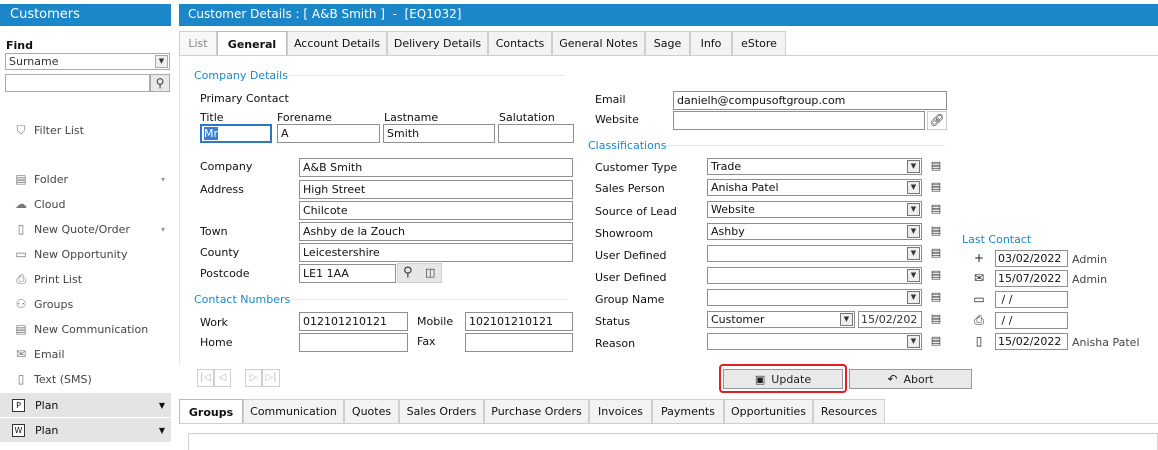 This screenshot has width=1158, height=450. What do you see at coordinates (337, 43) in the screenshot?
I see `tab-account-details: Account Details` at bounding box center [337, 43].